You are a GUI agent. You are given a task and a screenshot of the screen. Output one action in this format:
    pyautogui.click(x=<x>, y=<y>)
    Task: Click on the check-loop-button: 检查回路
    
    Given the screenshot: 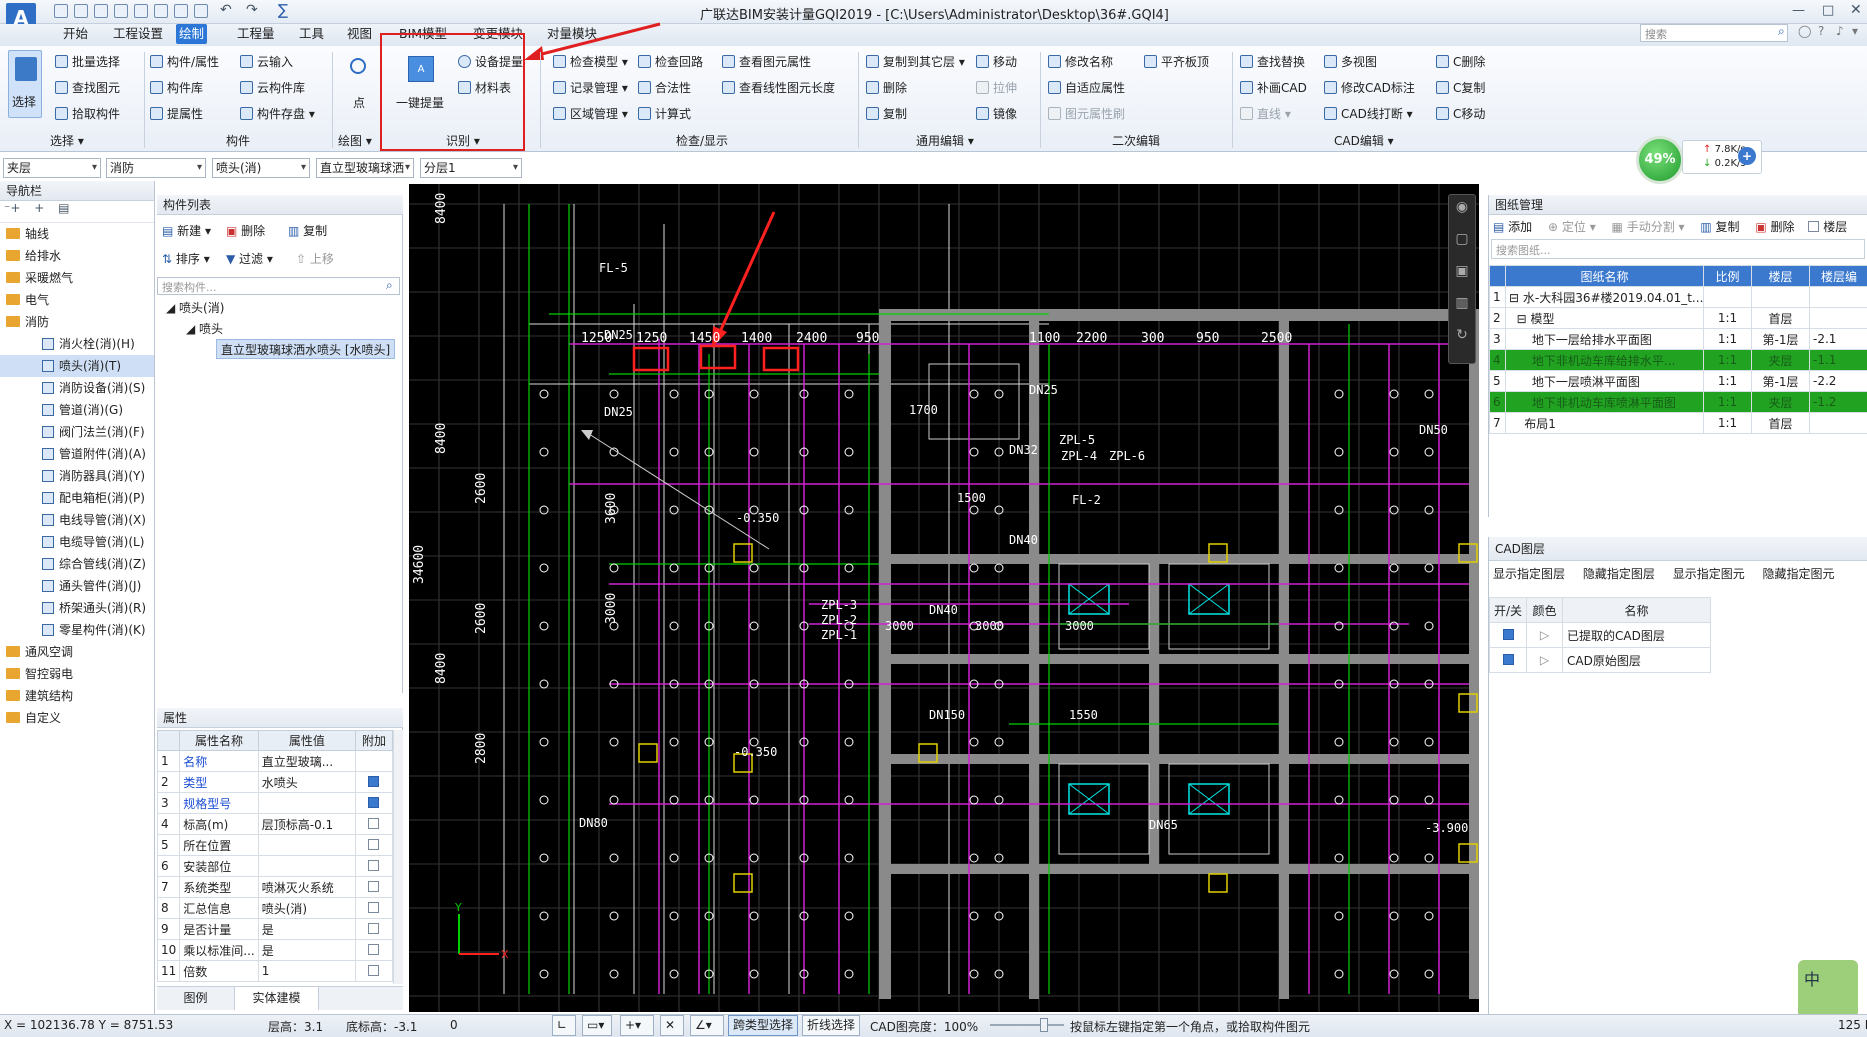 What is the action you would take?
    pyautogui.click(x=670, y=62)
    